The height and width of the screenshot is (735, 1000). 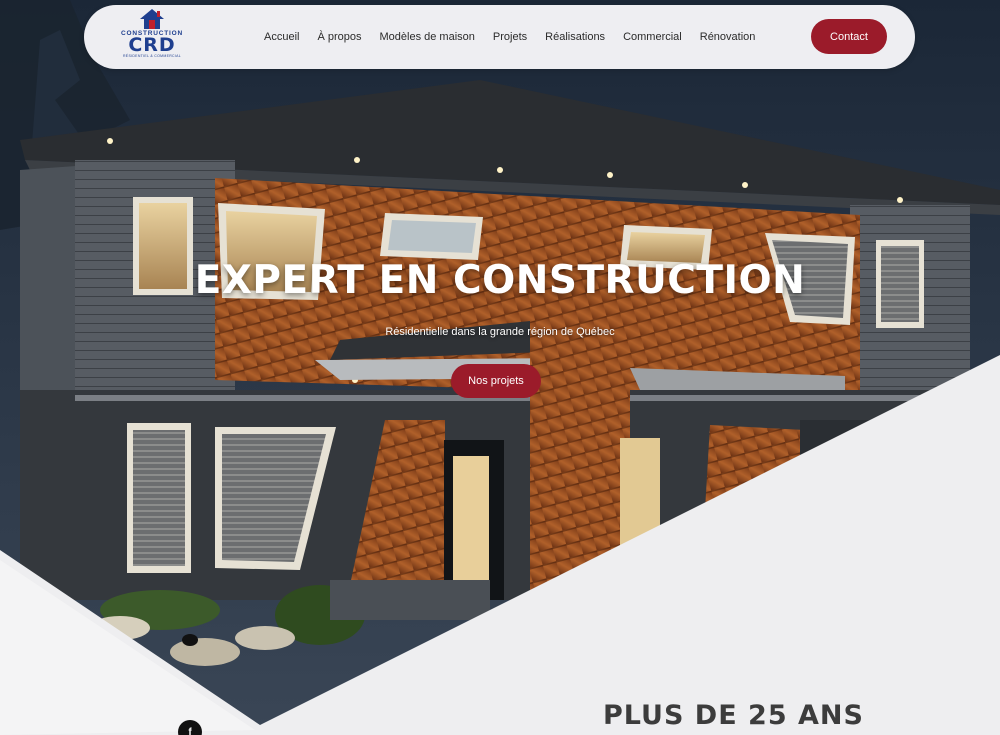 I want to click on nav-link-commercial: Commercial, so click(x=652, y=37).